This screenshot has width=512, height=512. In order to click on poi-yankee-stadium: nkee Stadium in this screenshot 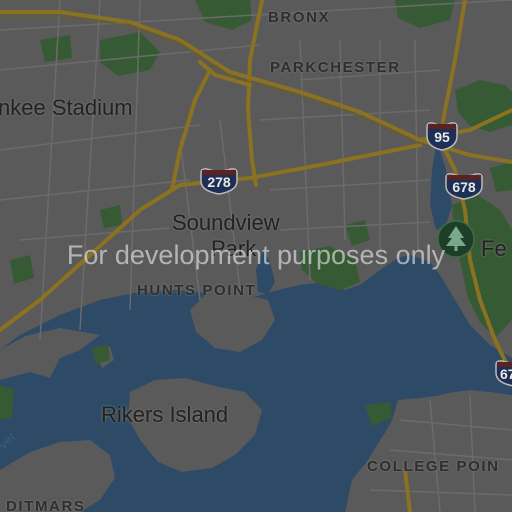, I will do `click(66, 108)`.